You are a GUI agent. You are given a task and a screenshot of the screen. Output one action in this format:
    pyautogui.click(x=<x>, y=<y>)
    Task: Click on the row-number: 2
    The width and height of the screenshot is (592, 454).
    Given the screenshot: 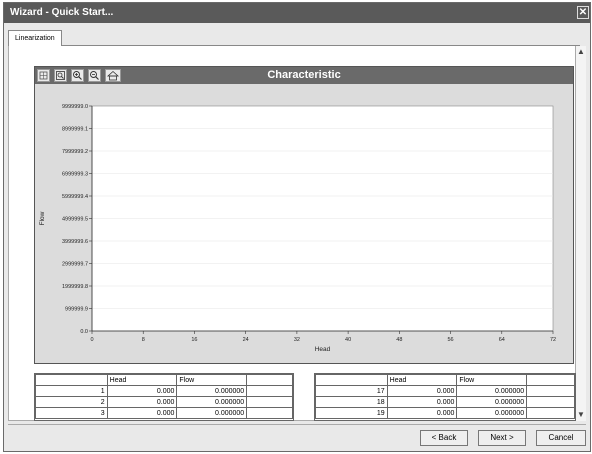 What is the action you would take?
    pyautogui.click(x=71, y=402)
    